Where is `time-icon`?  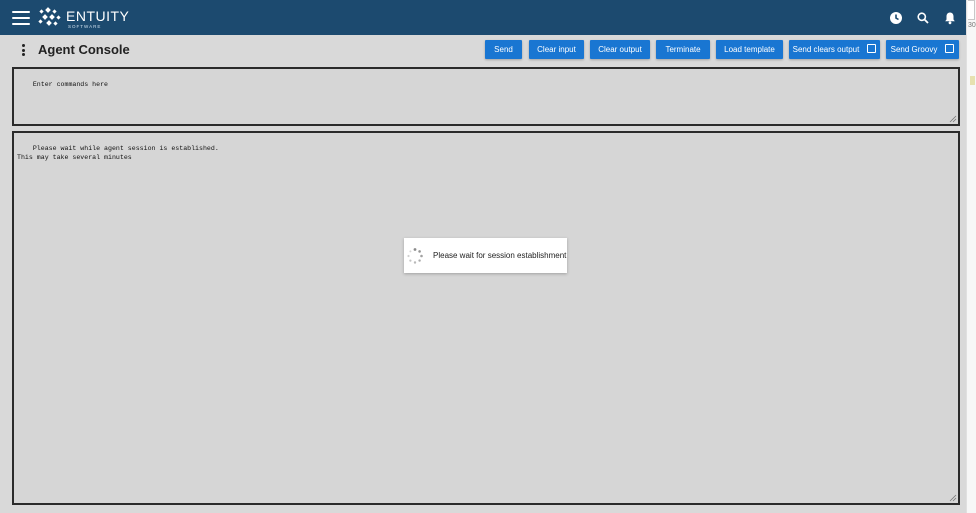
time-icon is located at coordinates (896, 18).